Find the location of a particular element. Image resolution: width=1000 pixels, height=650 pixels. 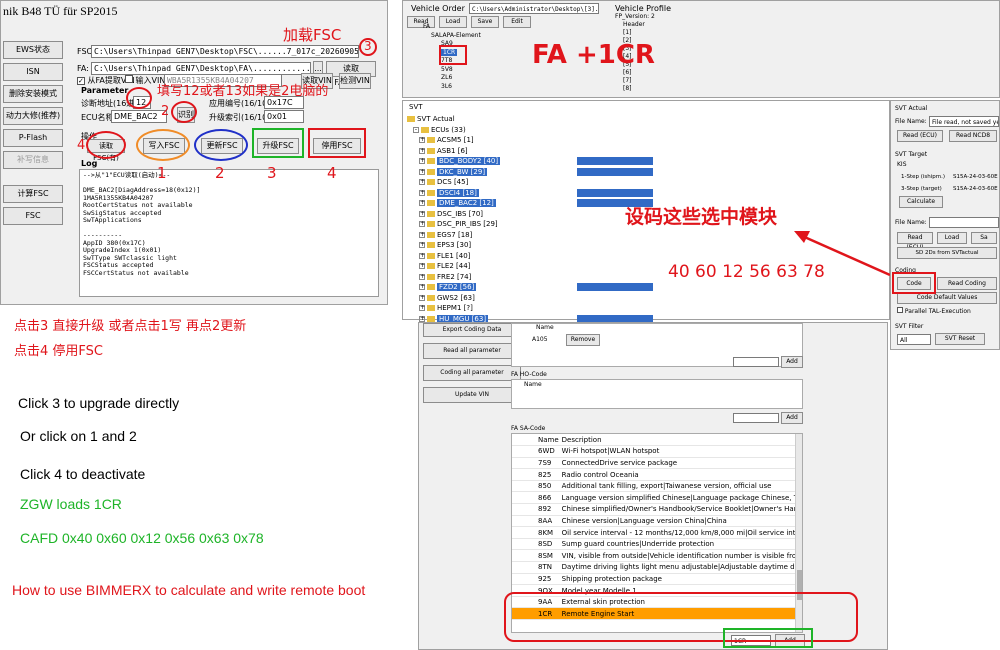

fa-tree-node-1cr: 1CR is located at coordinates (473, 53).